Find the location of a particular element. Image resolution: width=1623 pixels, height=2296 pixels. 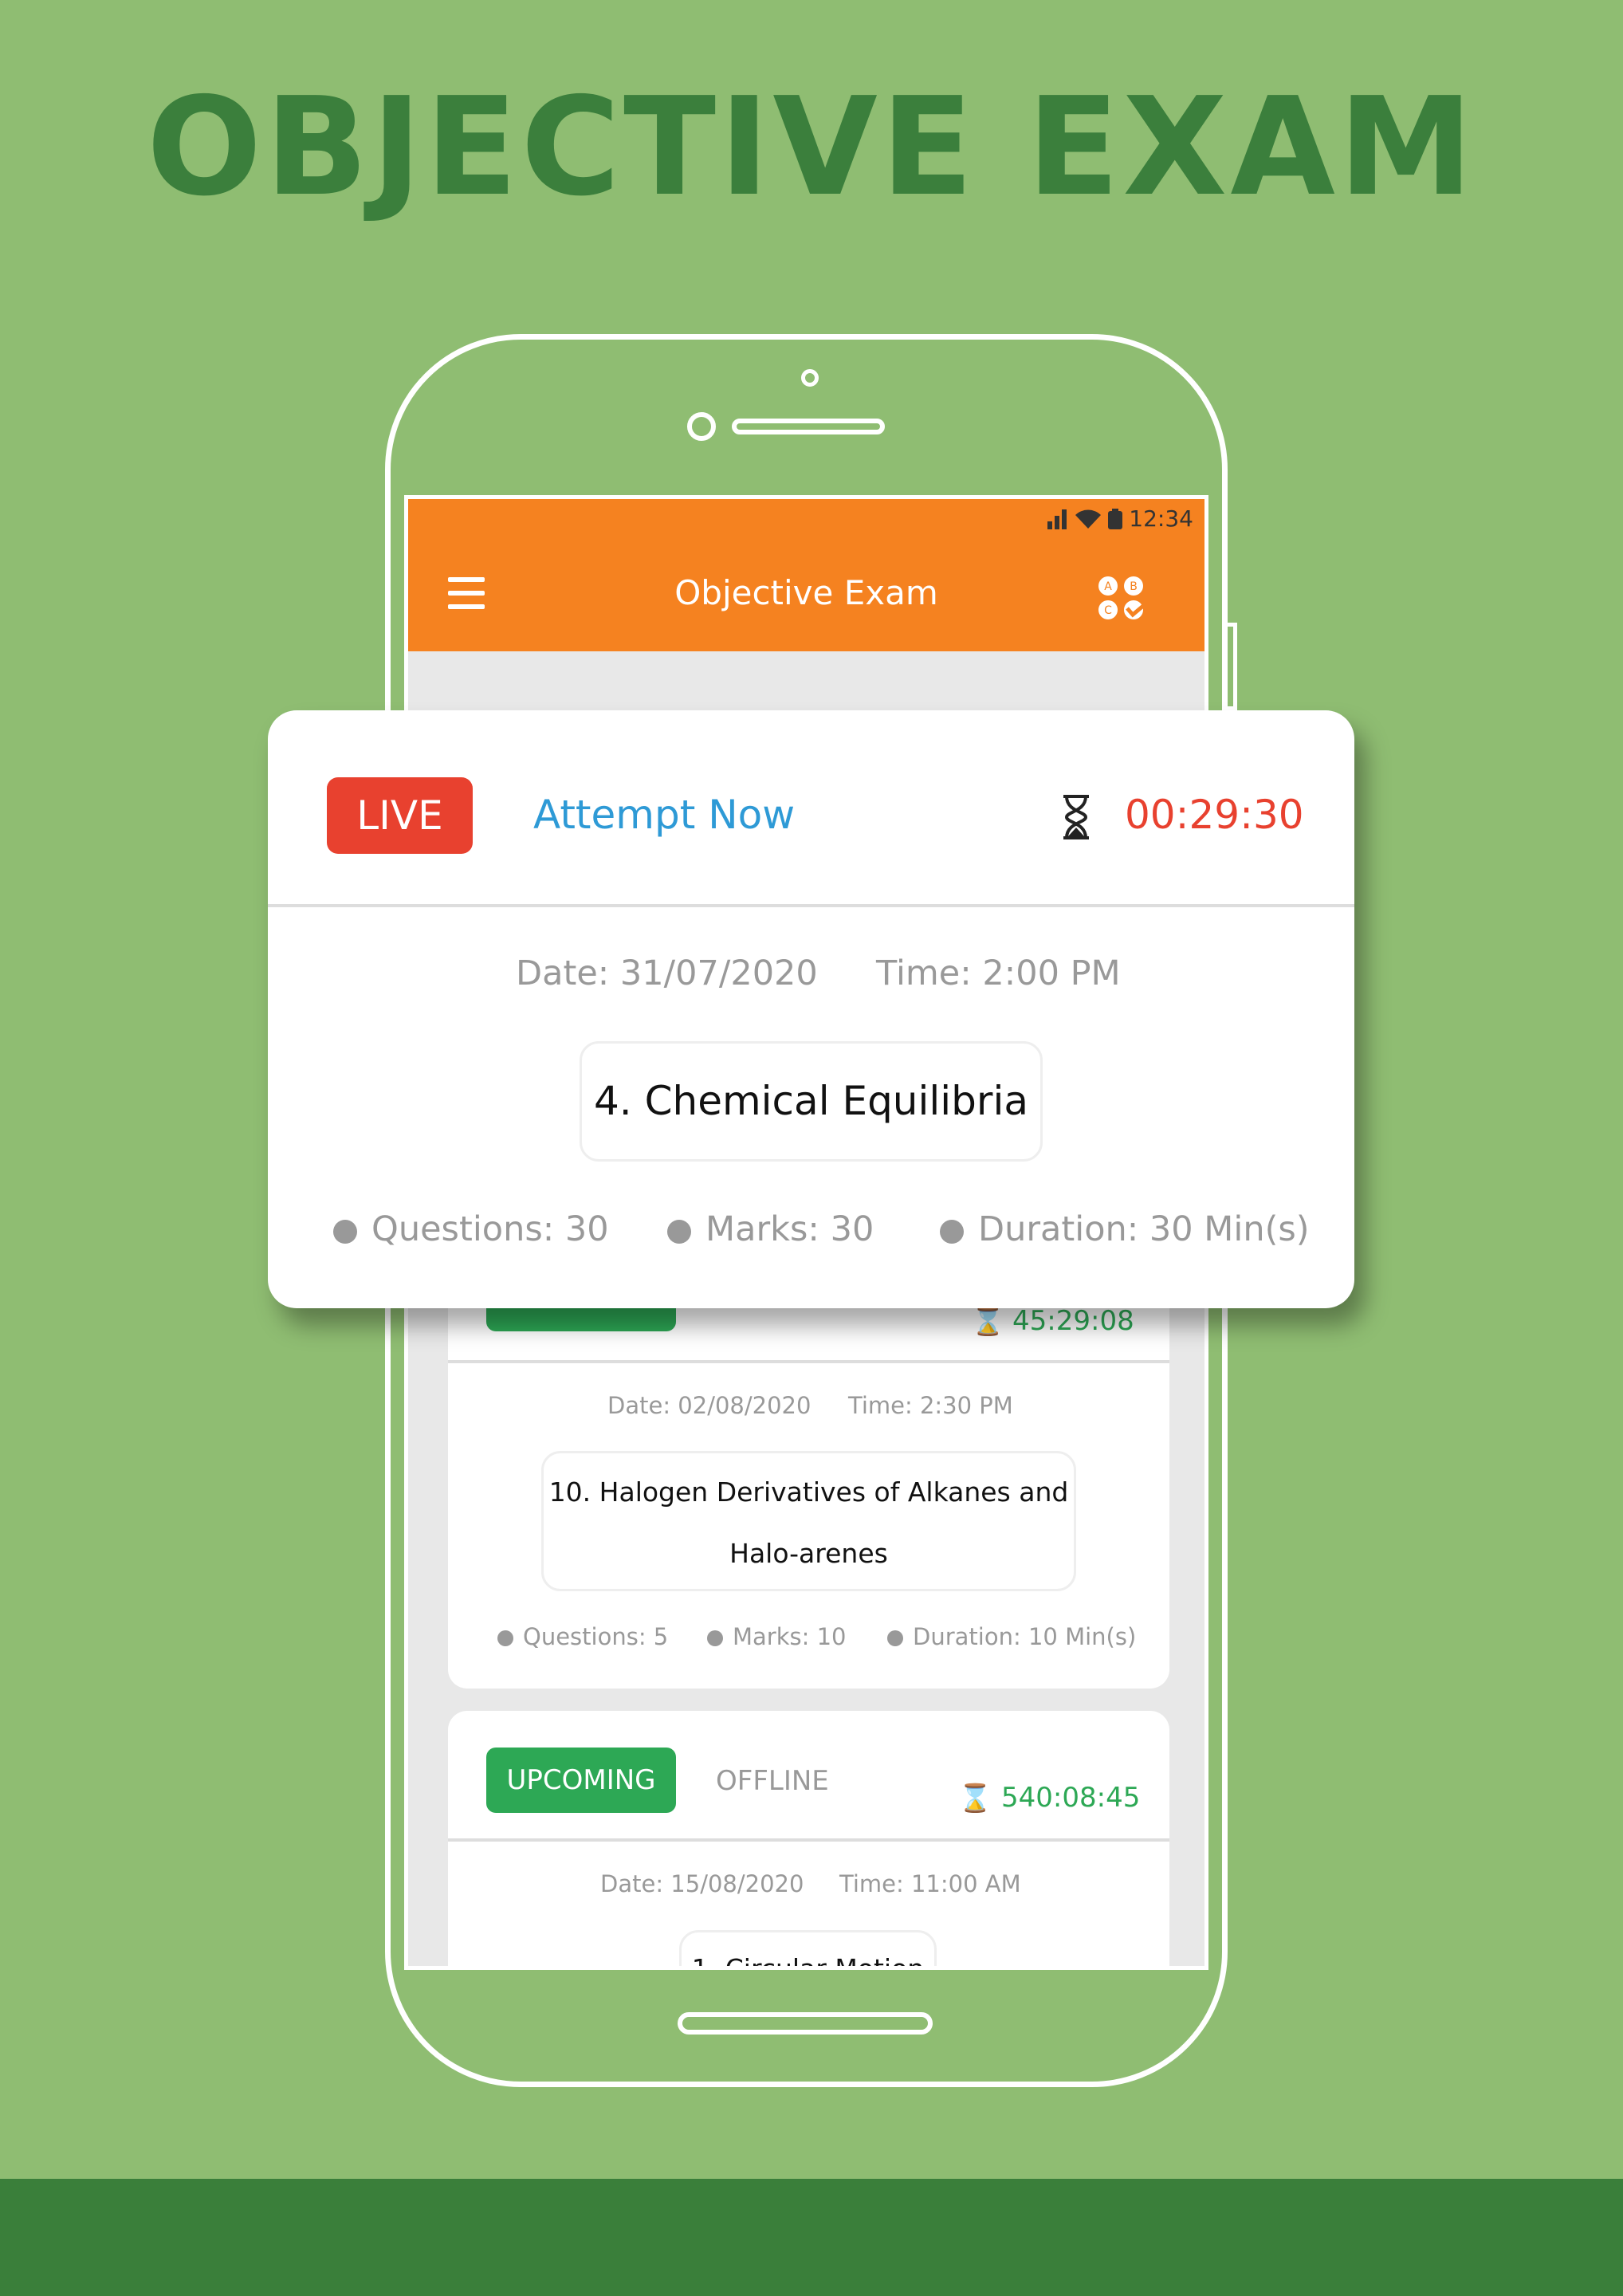

marks-info: Marks: 10 is located at coordinates (777, 1636).